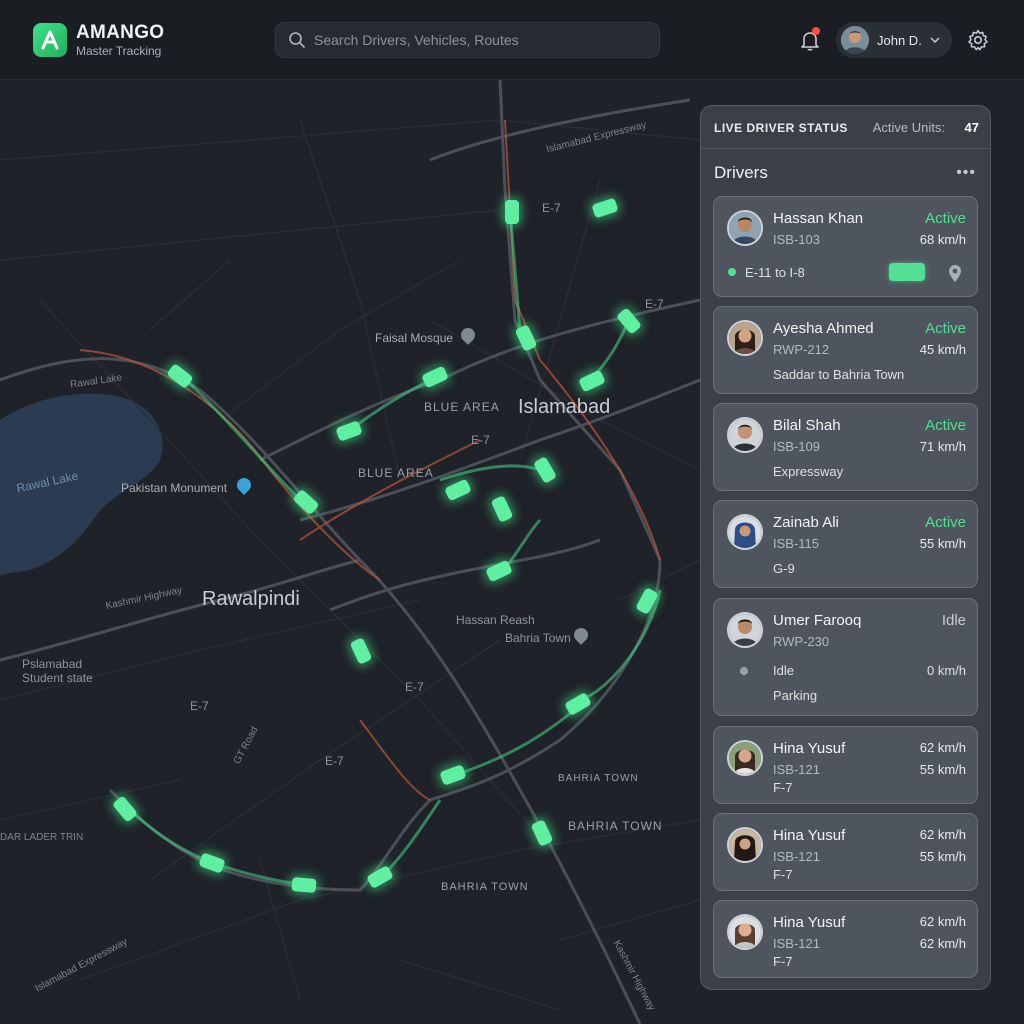  What do you see at coordinates (899, 40) in the screenshot?
I see `user-name: John D.` at bounding box center [899, 40].